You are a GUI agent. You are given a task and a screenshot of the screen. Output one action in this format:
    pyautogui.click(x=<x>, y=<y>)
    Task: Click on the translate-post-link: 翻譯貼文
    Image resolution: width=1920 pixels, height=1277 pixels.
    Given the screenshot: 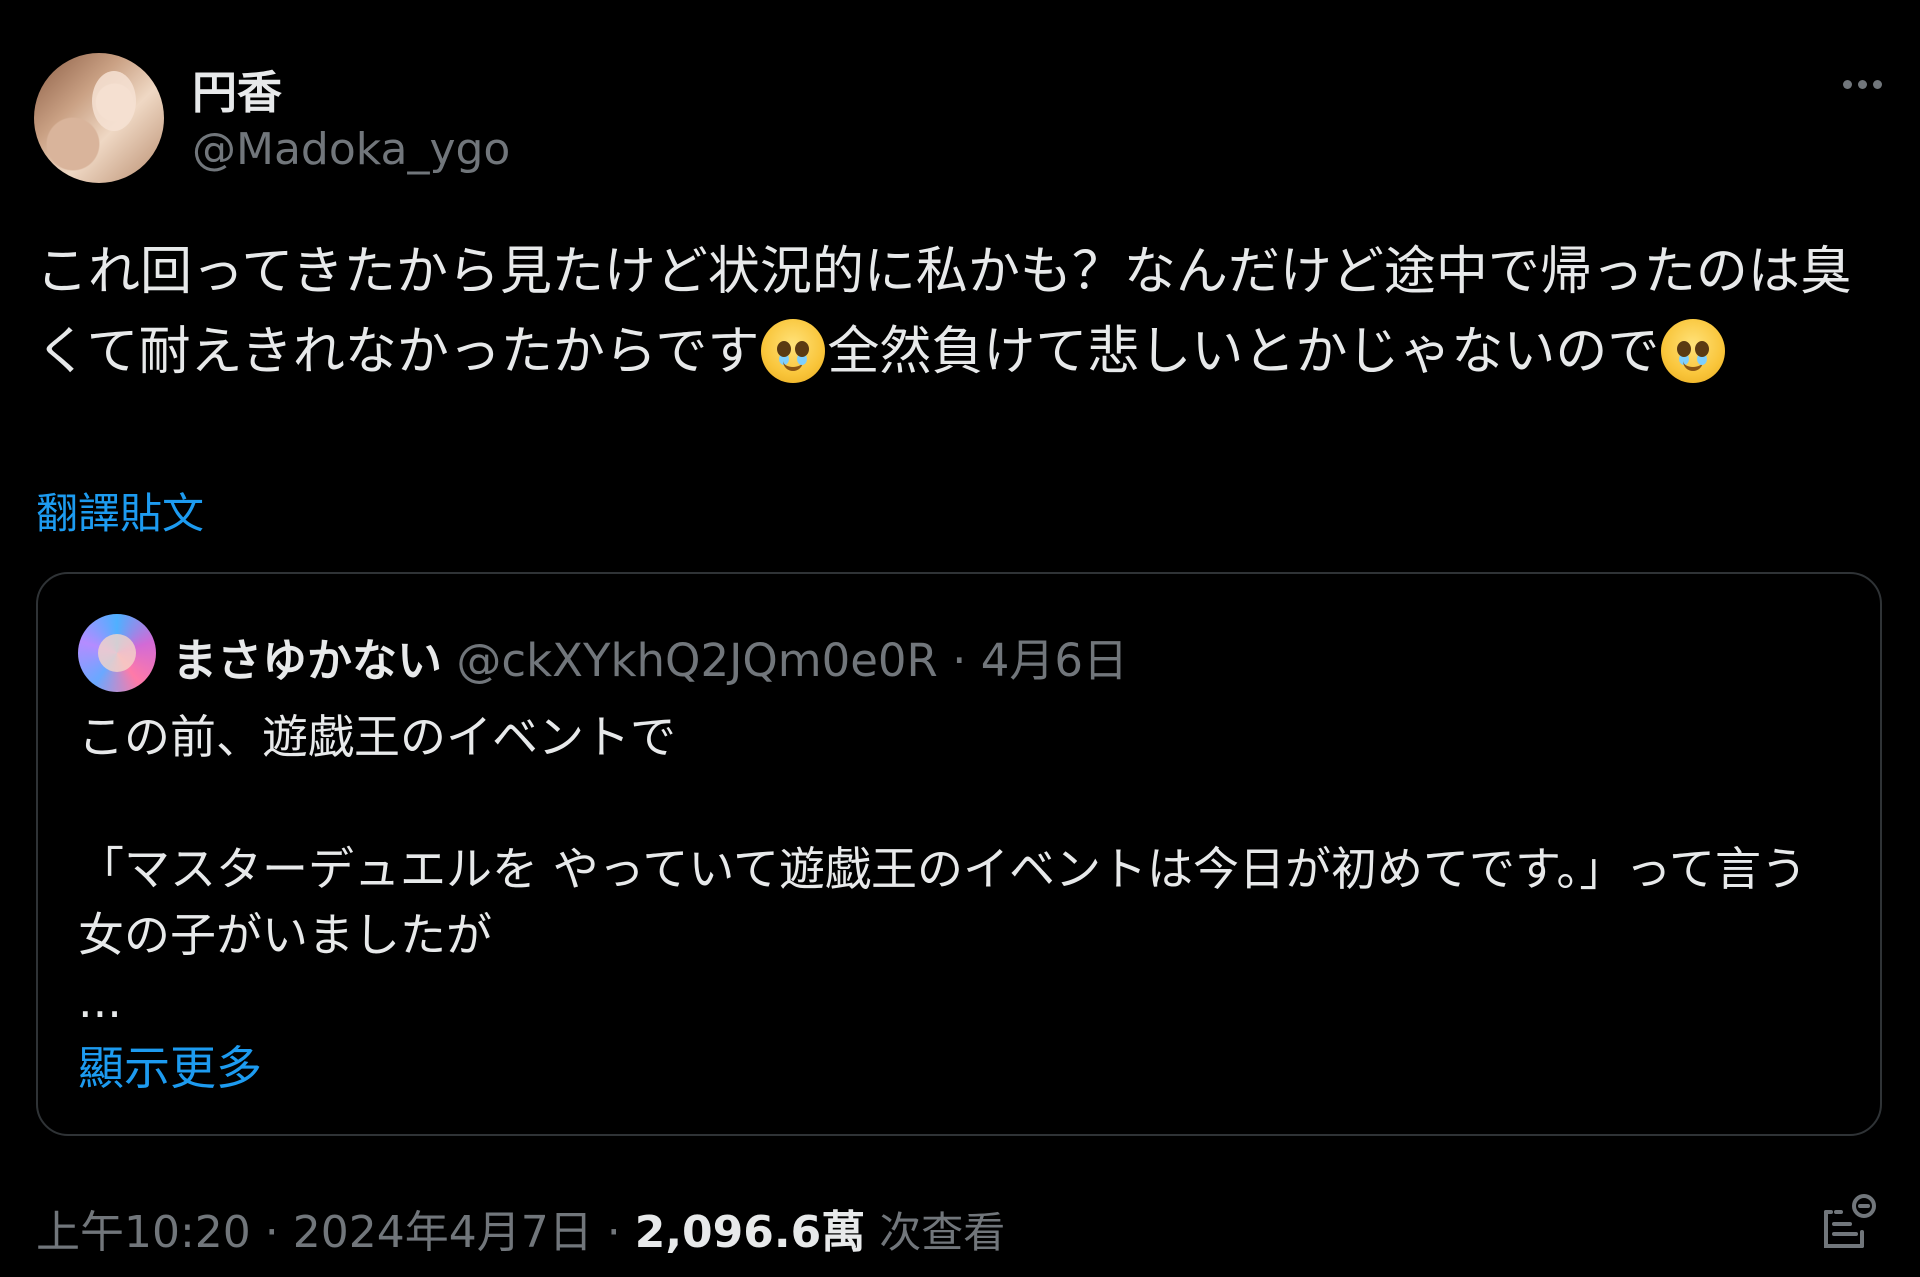 What is the action you would take?
    pyautogui.click(x=120, y=510)
    